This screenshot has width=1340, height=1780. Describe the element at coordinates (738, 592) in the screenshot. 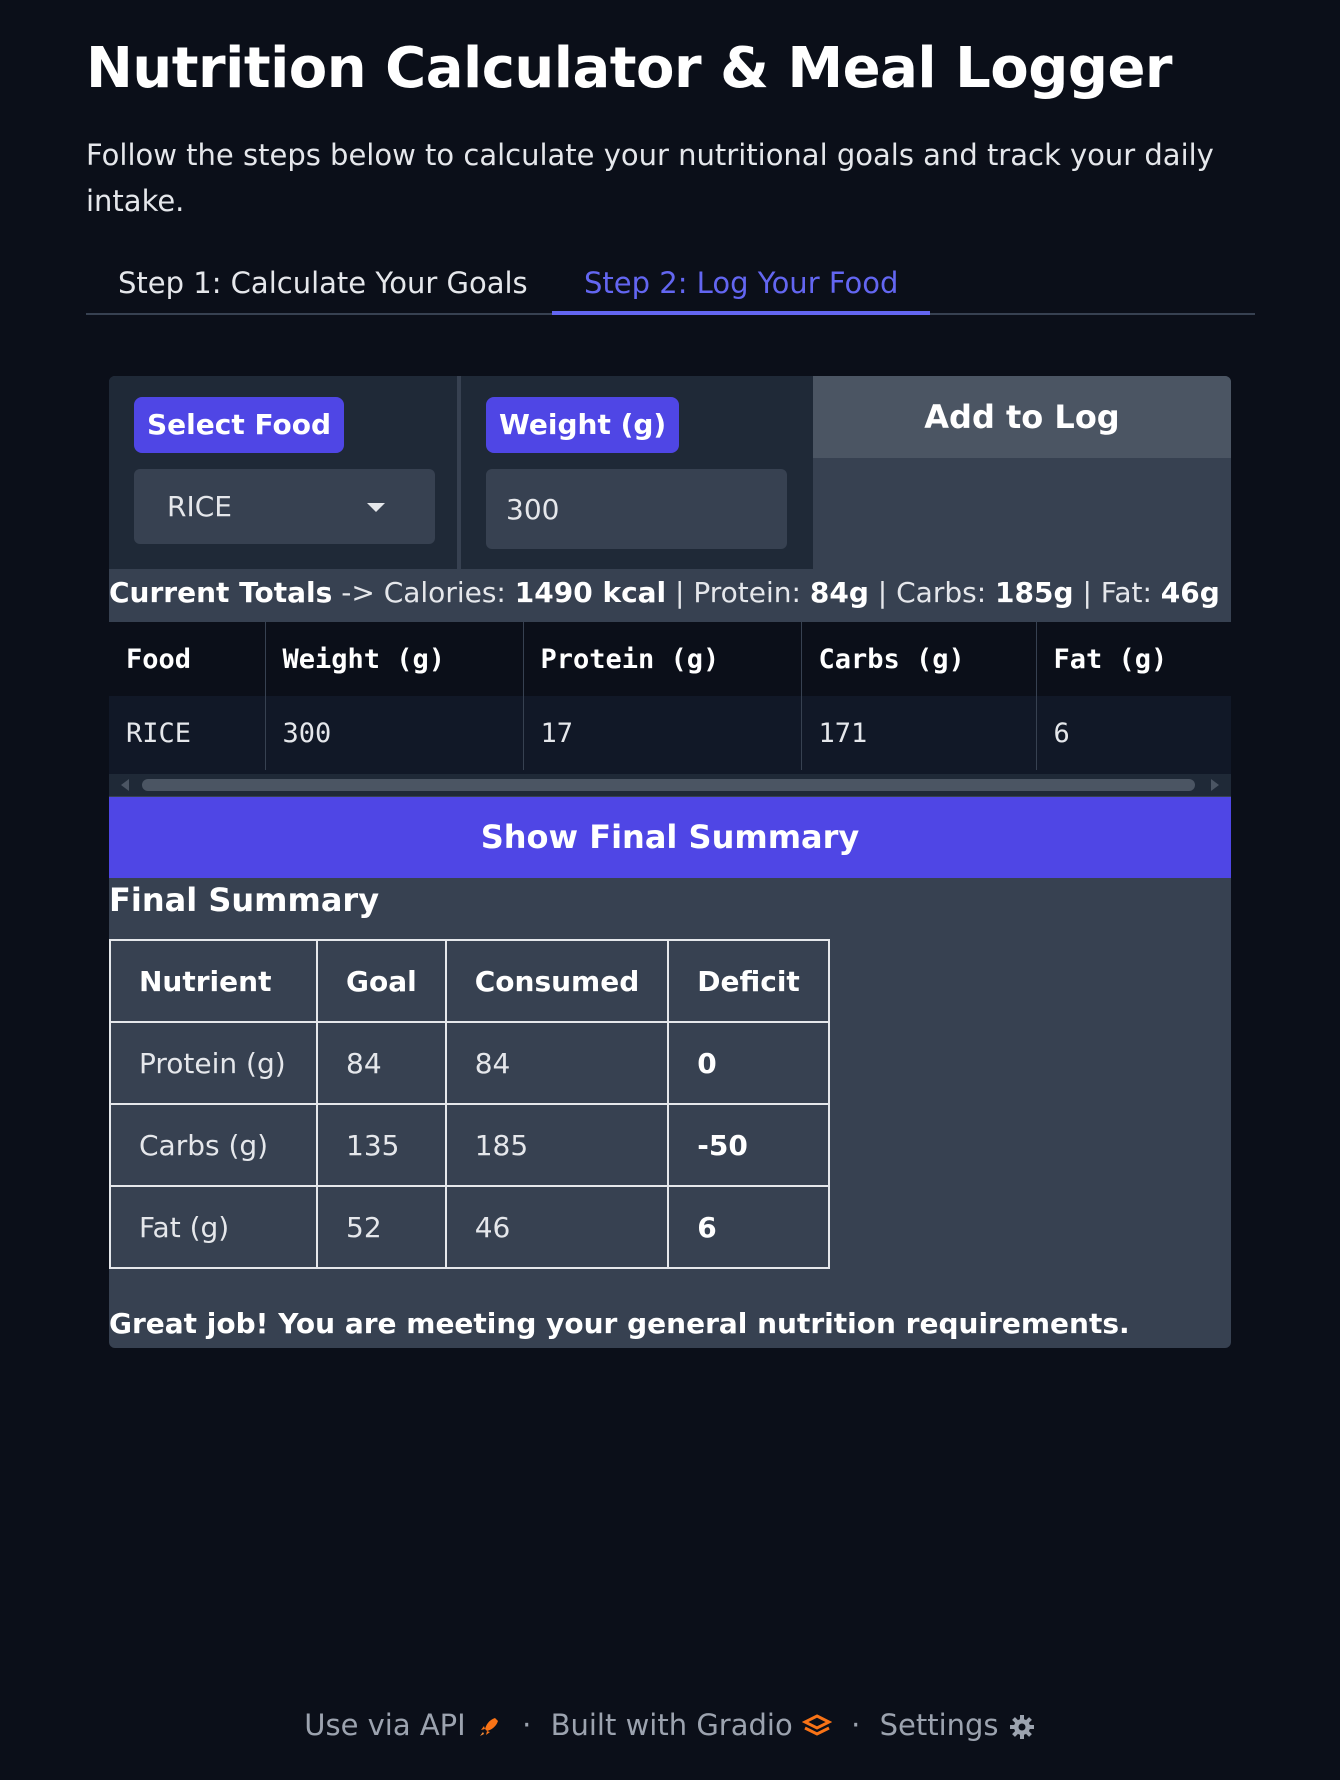

I see `totals-protein-label: | Protein:` at that location.